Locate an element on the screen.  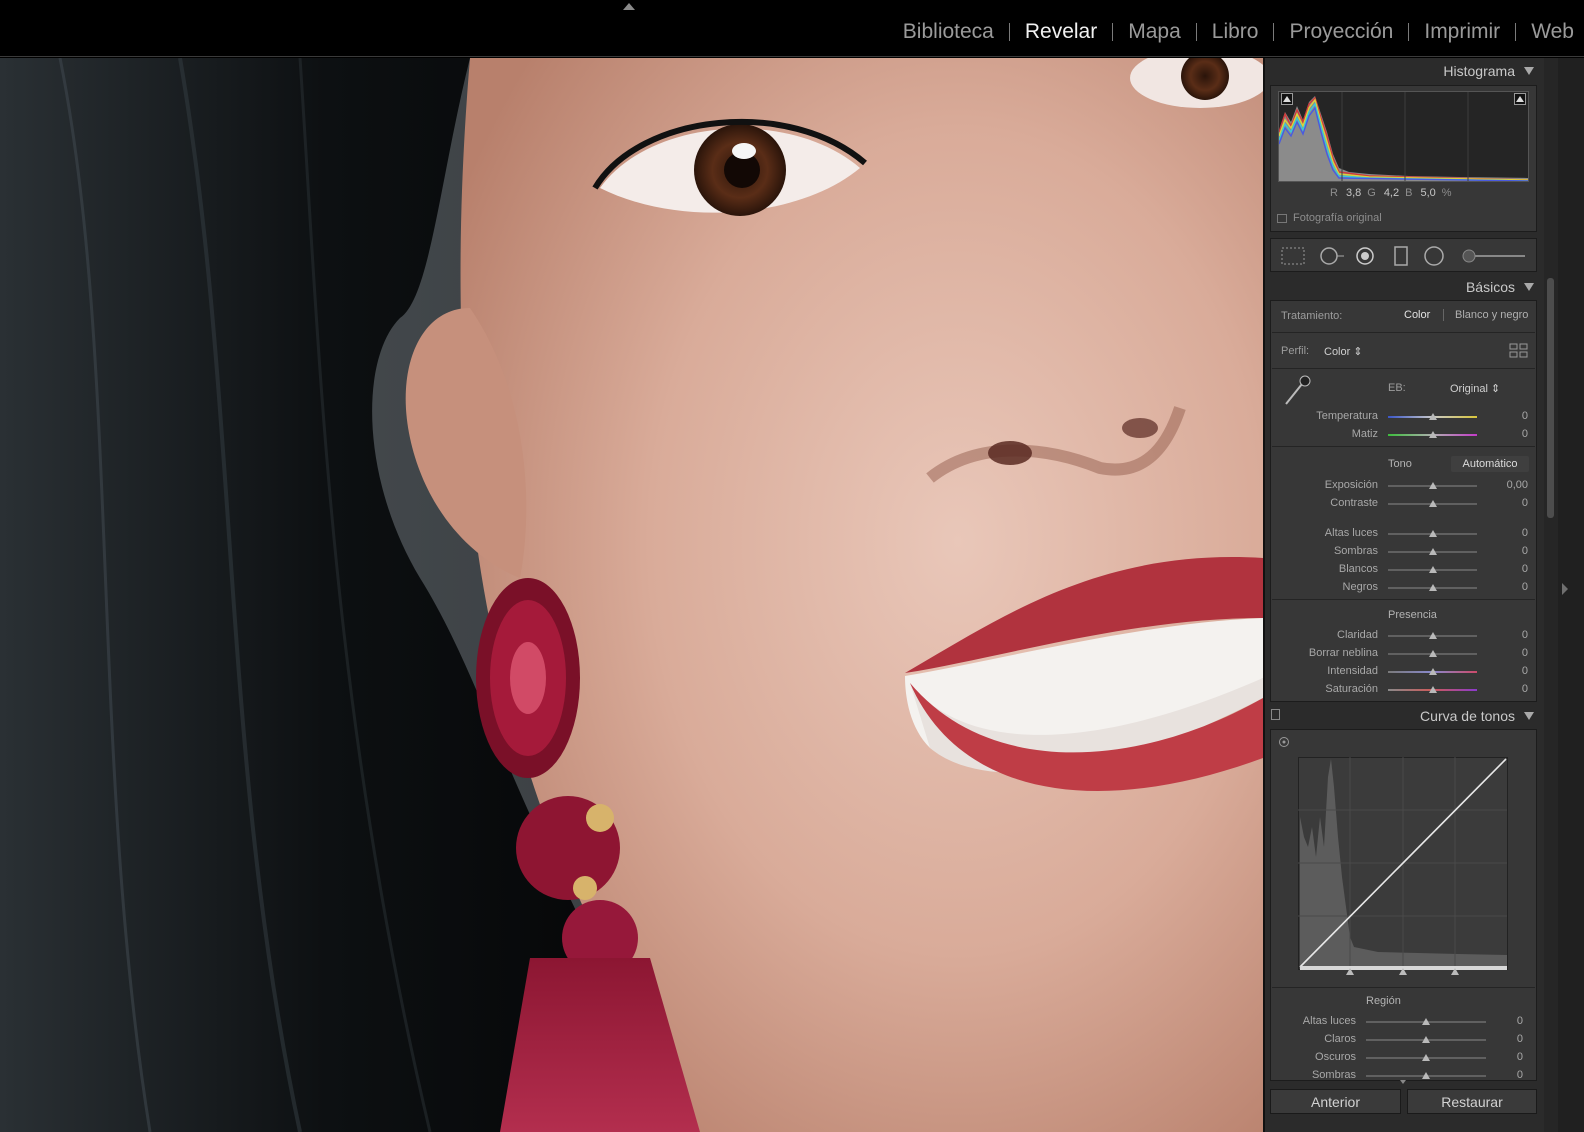
profile-select: Color ⇕ is located at coordinates (1343, 351).